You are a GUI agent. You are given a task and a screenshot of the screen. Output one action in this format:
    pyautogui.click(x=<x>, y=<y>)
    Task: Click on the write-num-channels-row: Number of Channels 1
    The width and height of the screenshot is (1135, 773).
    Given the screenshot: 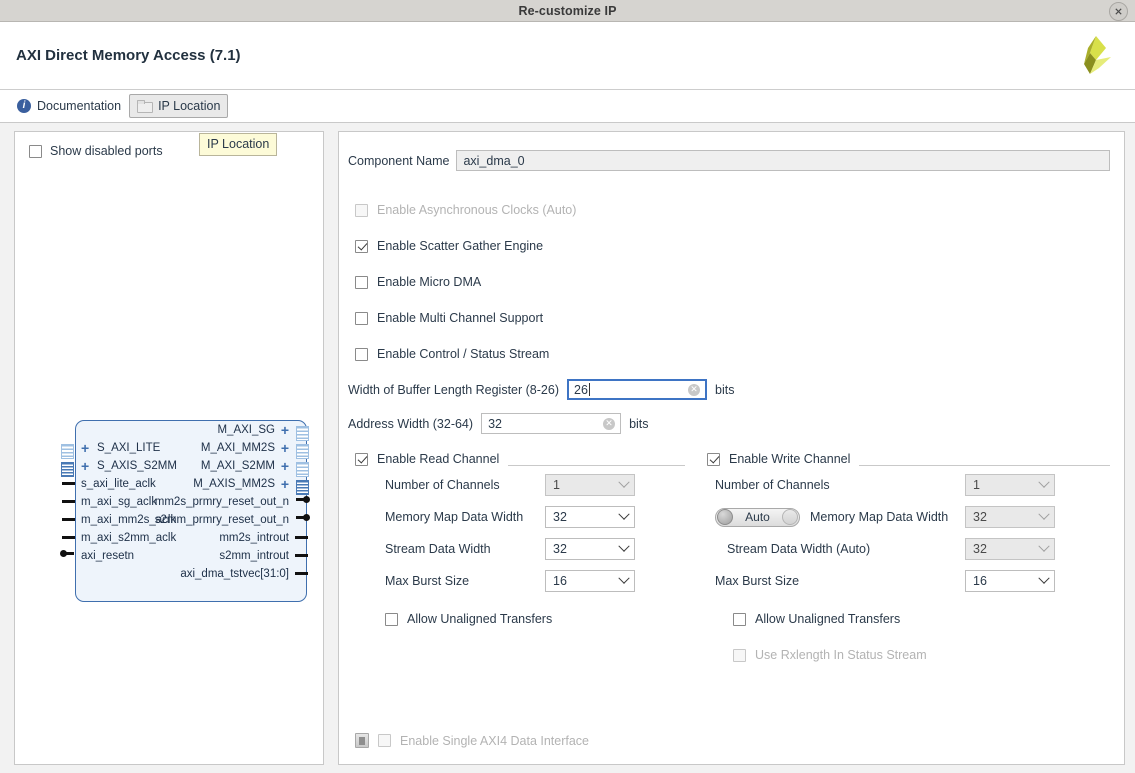 What is the action you would take?
    pyautogui.click(x=908, y=485)
    